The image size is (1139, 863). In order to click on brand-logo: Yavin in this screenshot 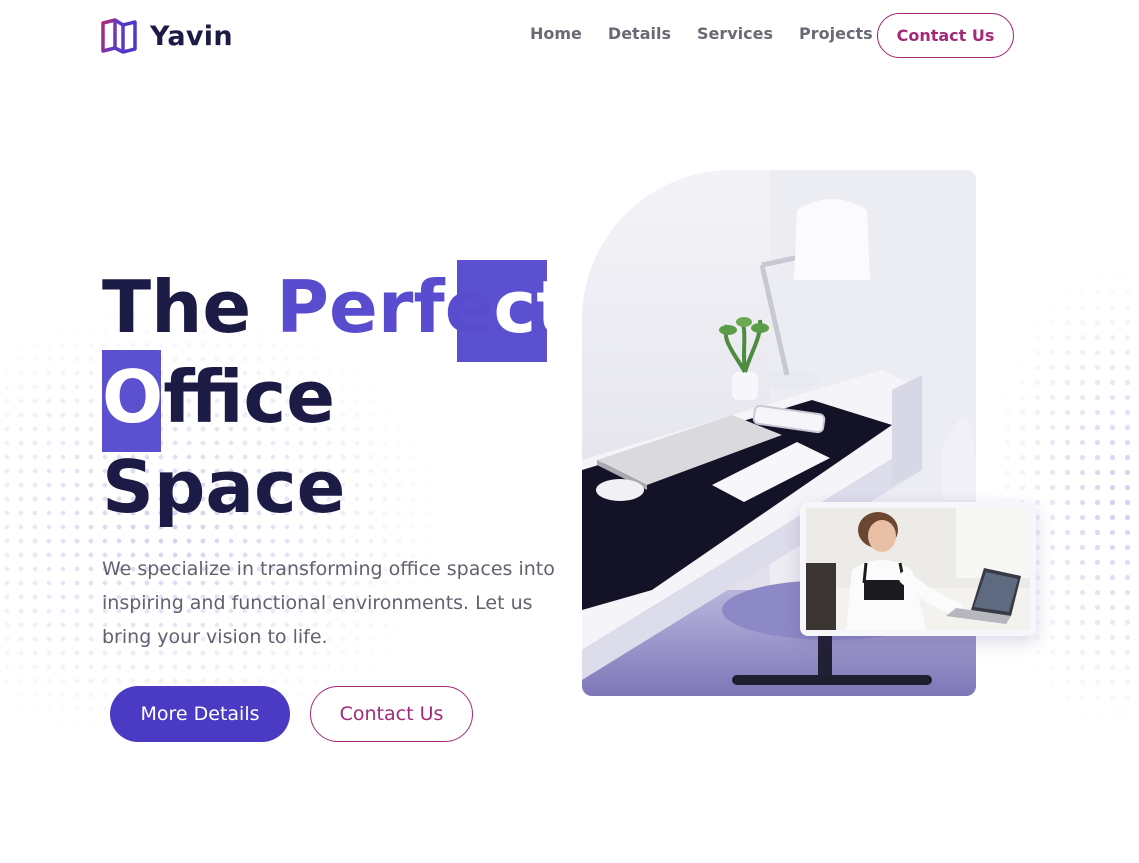, I will do `click(166, 36)`.